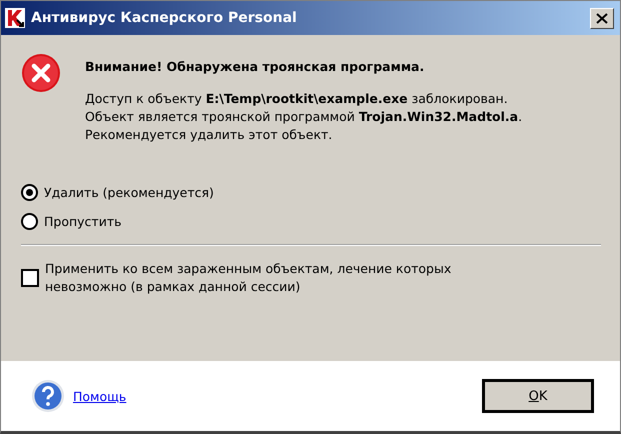 The height and width of the screenshot is (434, 621). What do you see at coordinates (41, 73) in the screenshot?
I see `error-icon` at bounding box center [41, 73].